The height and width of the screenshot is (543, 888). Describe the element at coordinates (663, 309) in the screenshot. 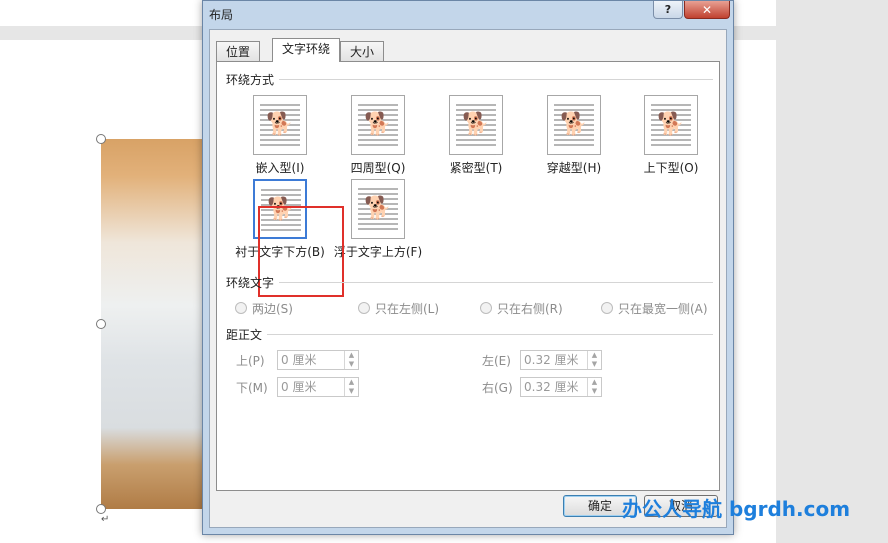

I see `radio-label: 只在最宽一侧(A)` at that location.